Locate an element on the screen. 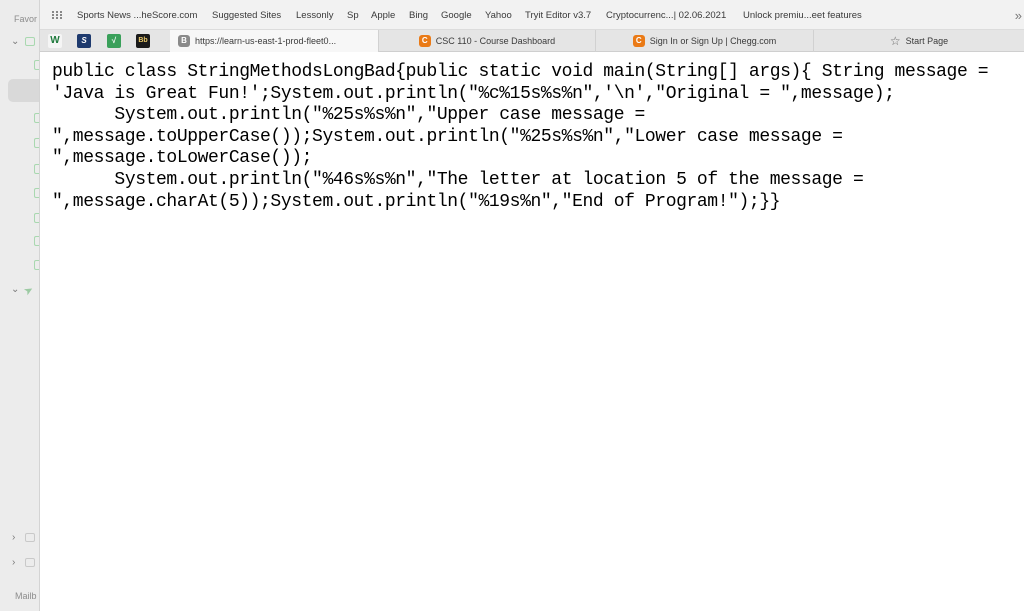 The height and width of the screenshot is (611, 1024). tab-title: Sign In or Sign Up | Chegg.com is located at coordinates (713, 41).